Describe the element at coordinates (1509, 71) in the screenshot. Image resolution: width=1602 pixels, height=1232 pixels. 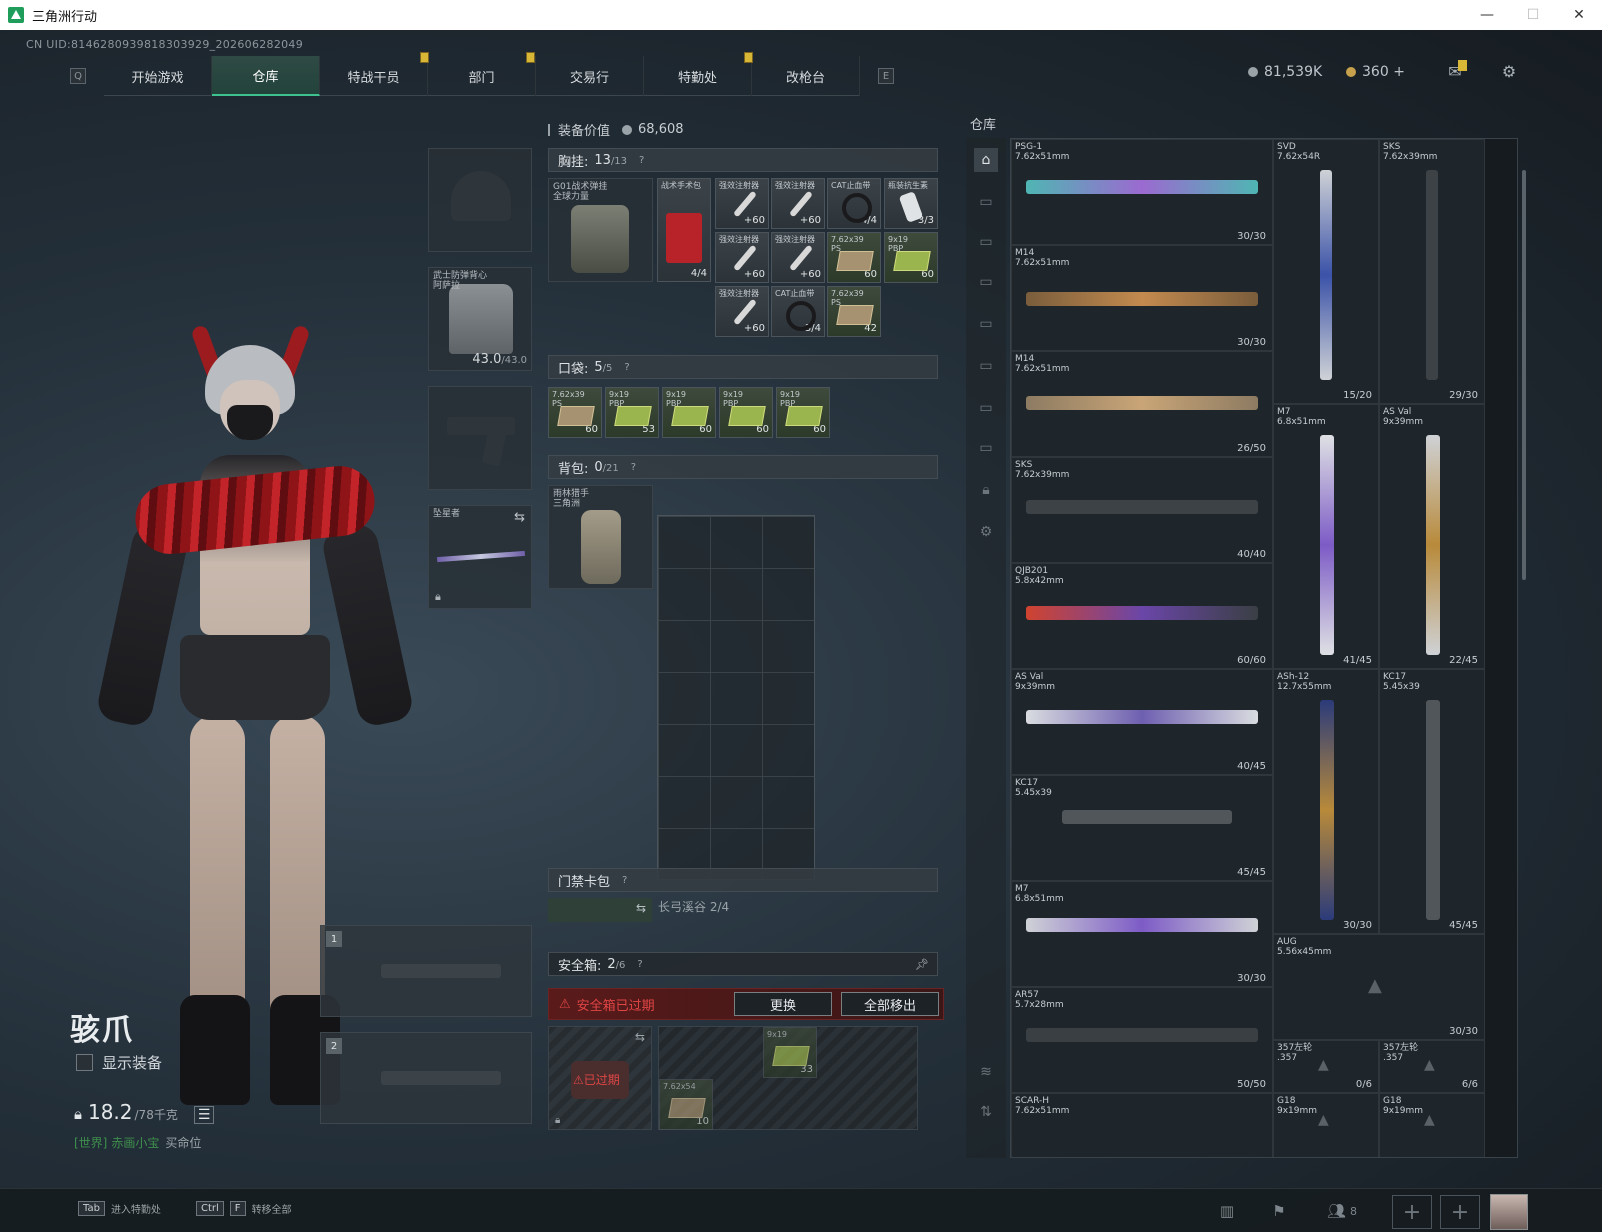
I see `settings-gear-icon: ⚙` at that location.